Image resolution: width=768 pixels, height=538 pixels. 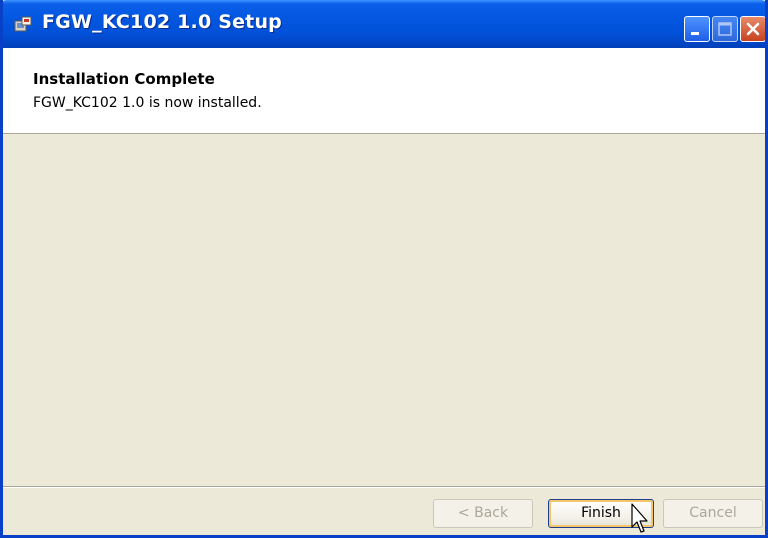 I want to click on minimize-icon, so click(x=695, y=33).